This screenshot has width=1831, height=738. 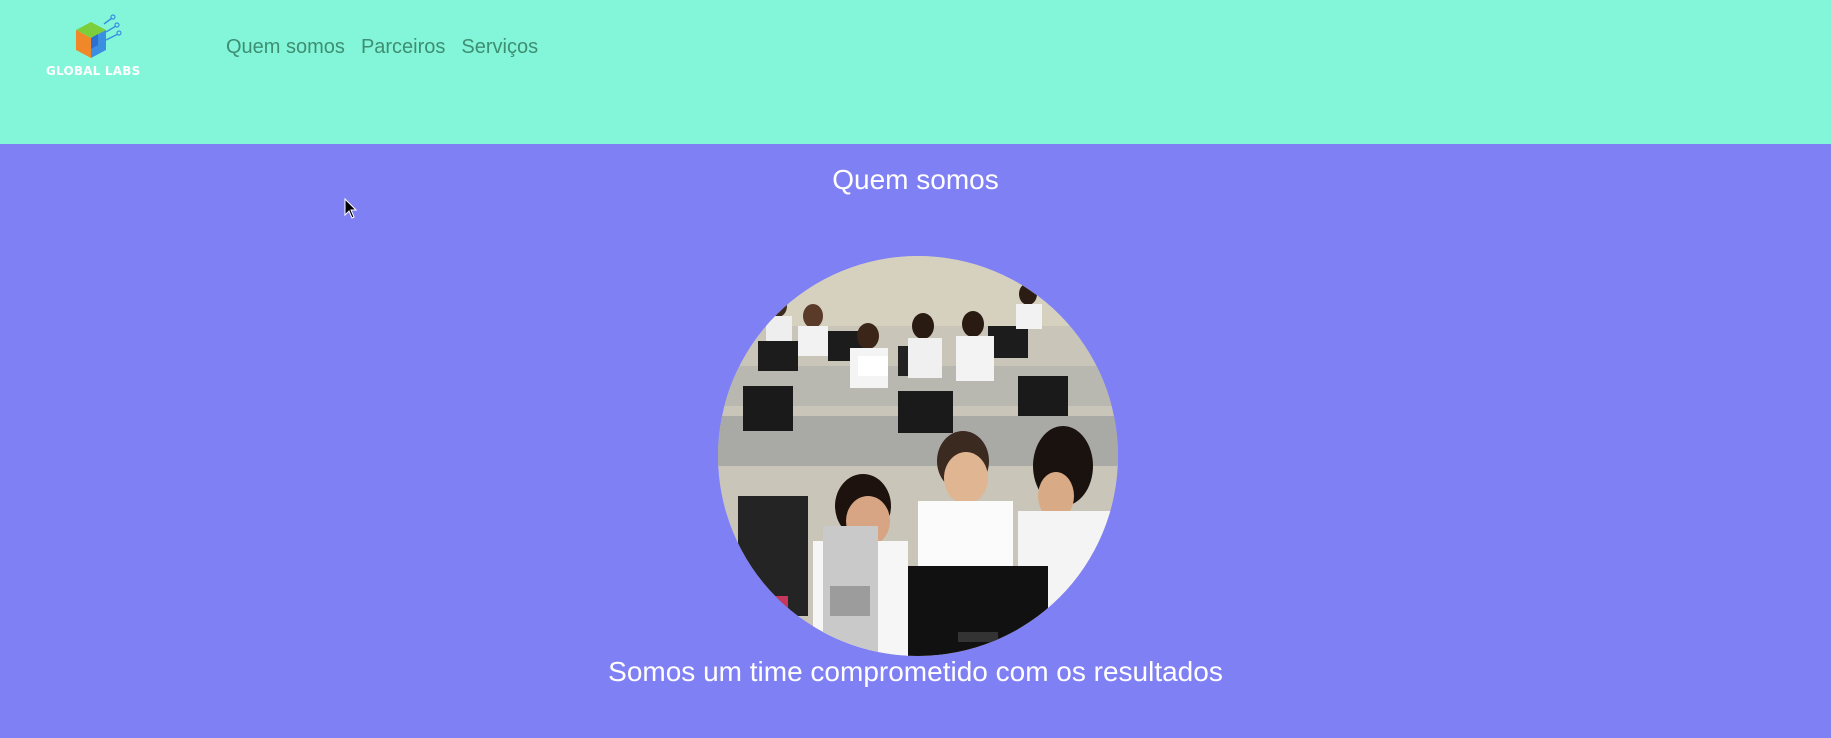 What do you see at coordinates (93, 71) in the screenshot?
I see `logo-text: GLOBAL LABS` at bounding box center [93, 71].